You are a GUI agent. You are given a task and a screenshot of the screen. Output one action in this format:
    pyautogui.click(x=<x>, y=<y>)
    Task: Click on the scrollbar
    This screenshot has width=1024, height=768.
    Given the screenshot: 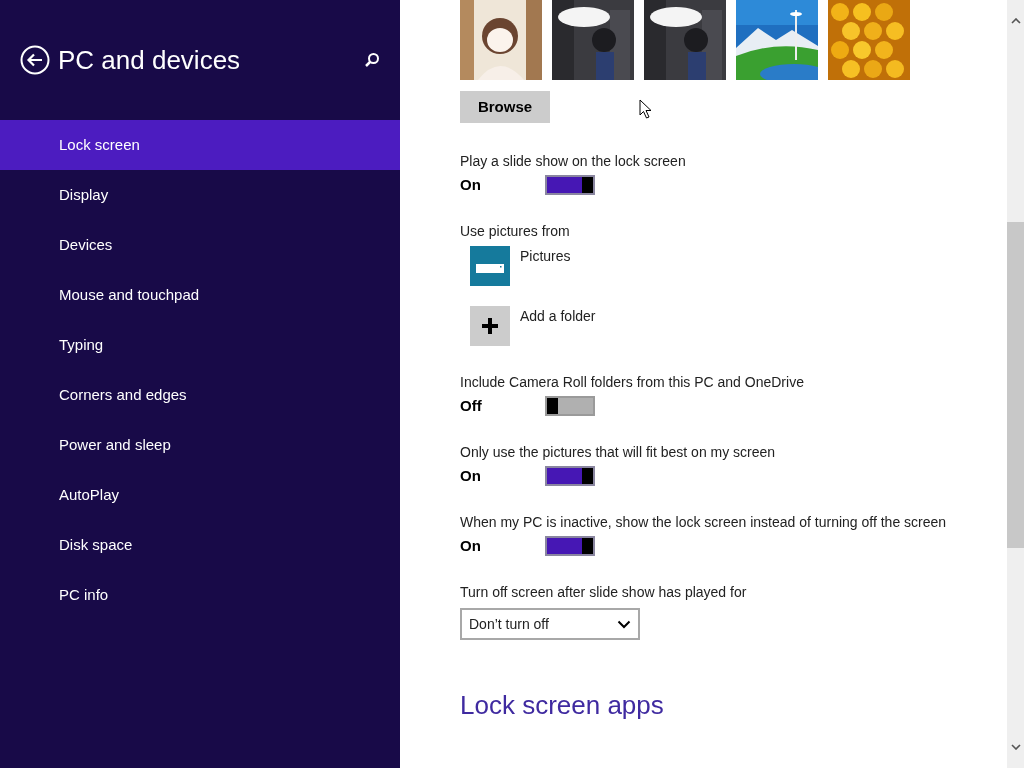 What is the action you would take?
    pyautogui.click(x=1015, y=384)
    